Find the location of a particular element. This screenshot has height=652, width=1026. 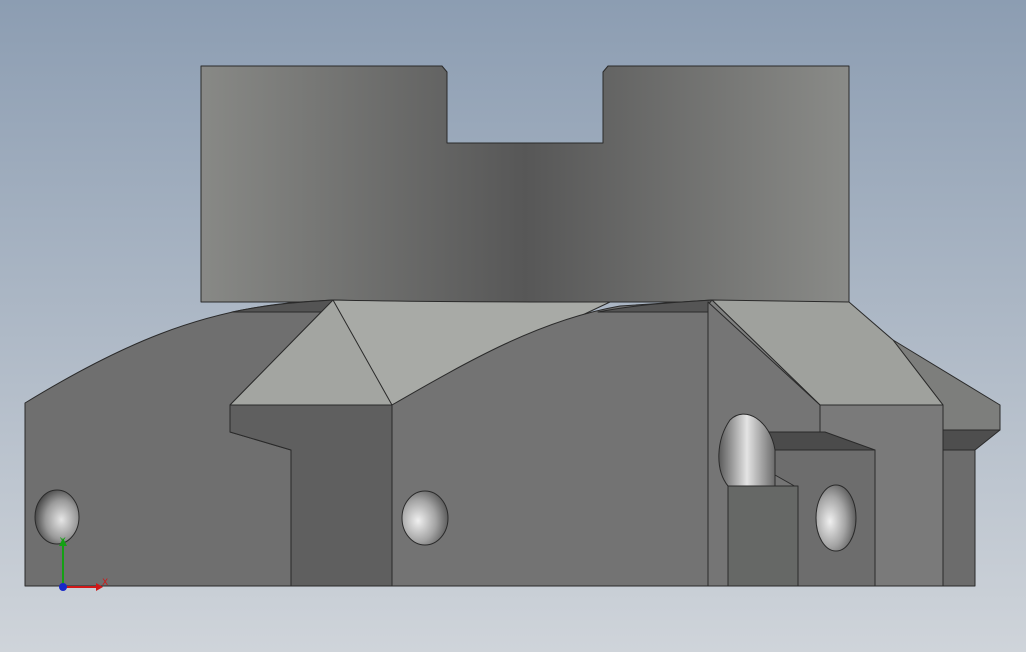

screw-hole-right is located at coordinates (836, 518).